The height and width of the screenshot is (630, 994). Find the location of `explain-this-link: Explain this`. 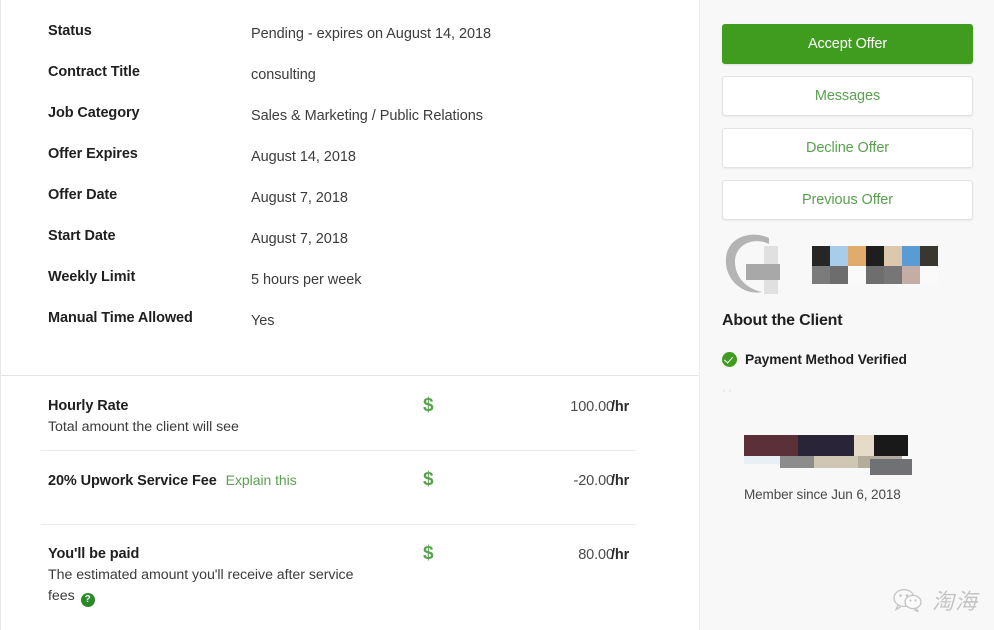

explain-this-link: Explain this is located at coordinates (261, 480).